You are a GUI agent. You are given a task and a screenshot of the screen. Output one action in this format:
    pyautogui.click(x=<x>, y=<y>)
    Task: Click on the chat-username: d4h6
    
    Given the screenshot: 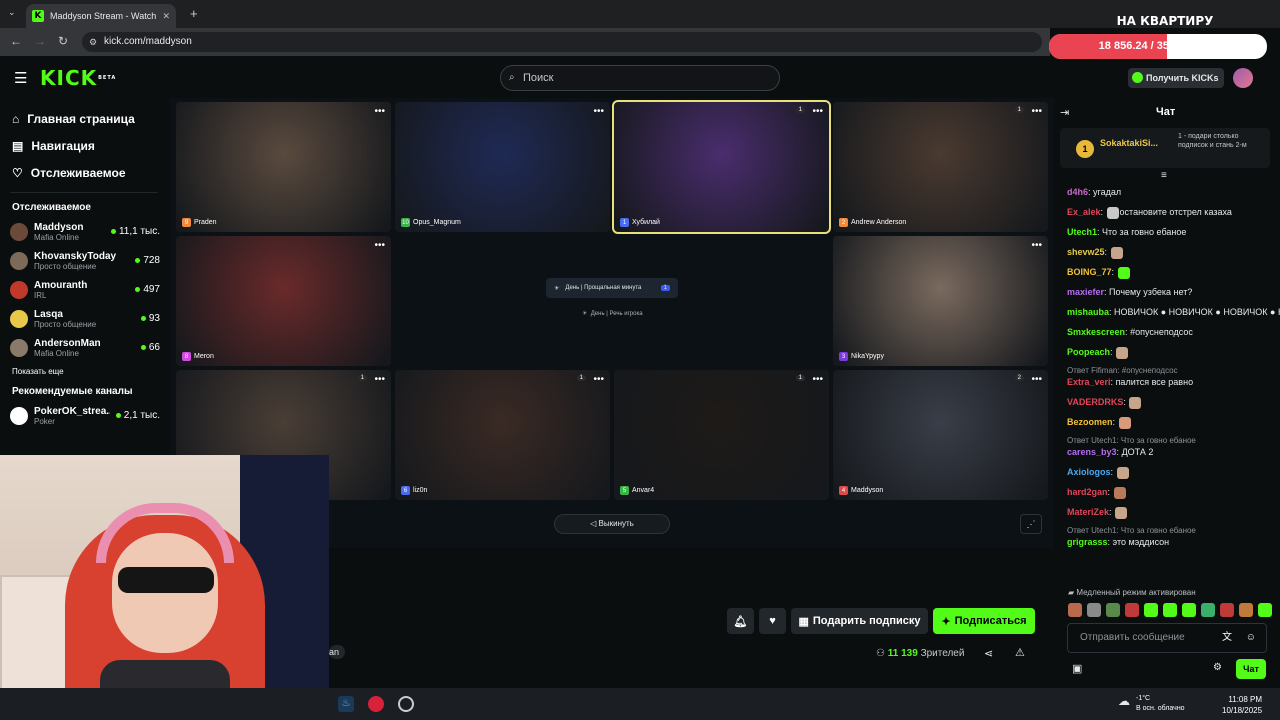 What is the action you would take?
    pyautogui.click(x=1077, y=192)
    